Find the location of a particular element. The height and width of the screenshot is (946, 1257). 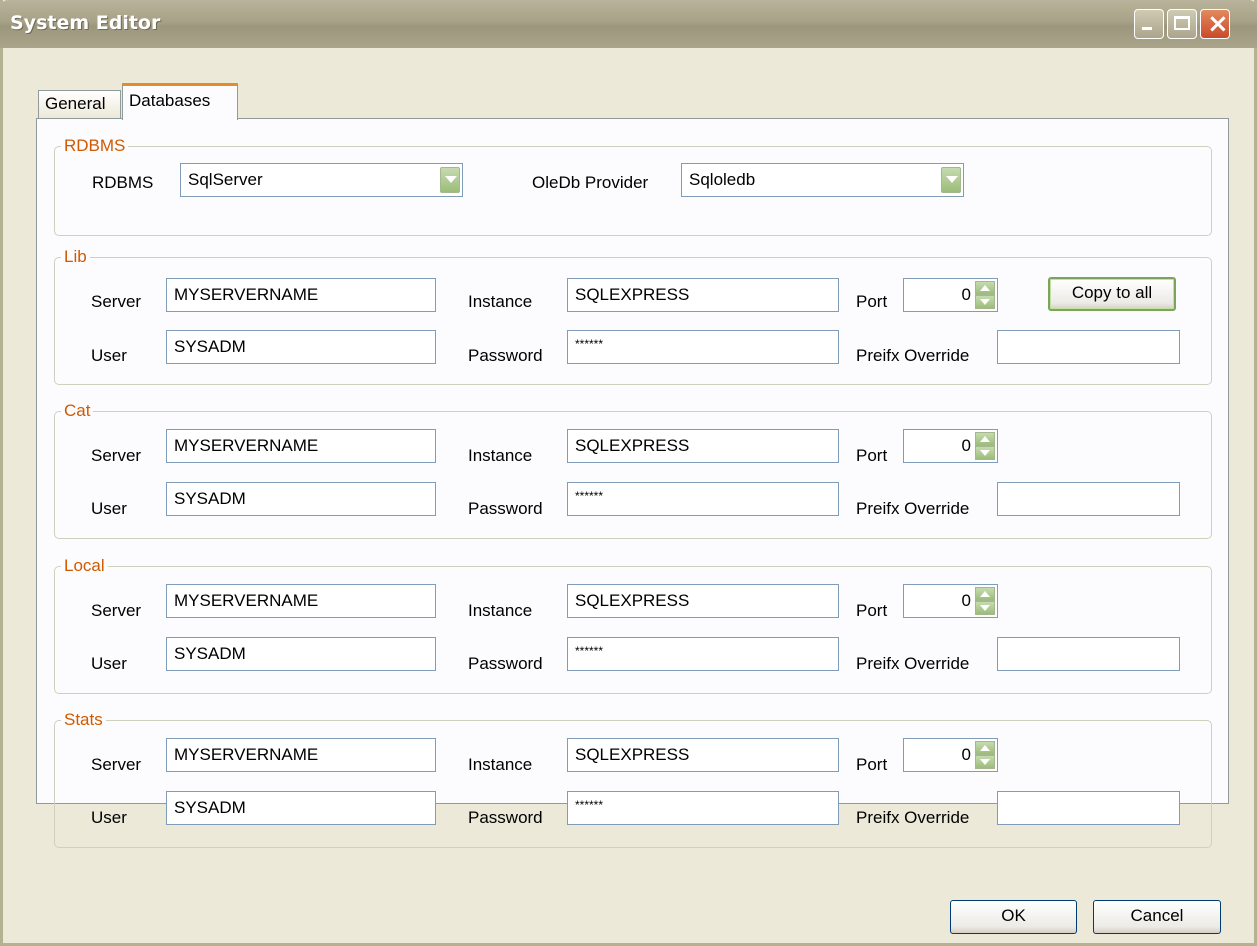

oledb-provider-label: OleDb Provider is located at coordinates (590, 182).